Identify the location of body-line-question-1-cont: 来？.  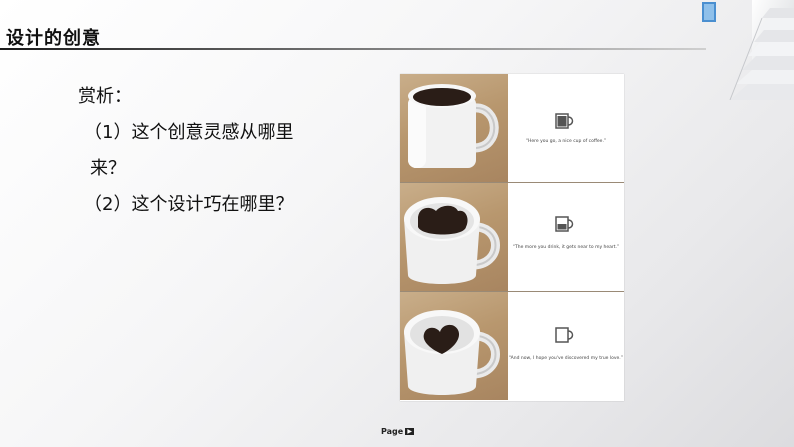
(108, 168).